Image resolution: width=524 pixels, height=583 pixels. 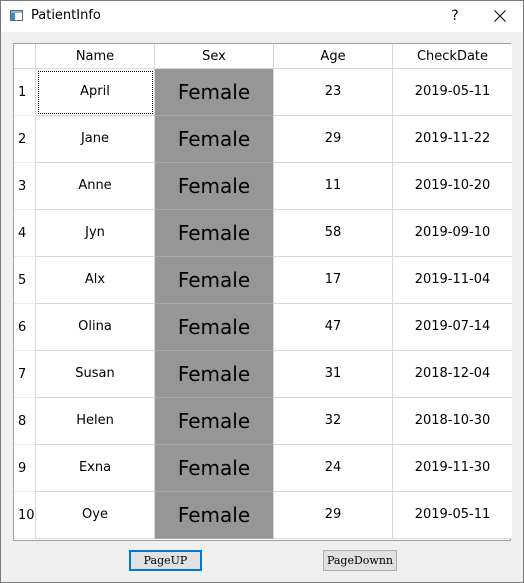 I want to click on table-row: Oye Female 29 2019-05-11, so click(x=274, y=515).